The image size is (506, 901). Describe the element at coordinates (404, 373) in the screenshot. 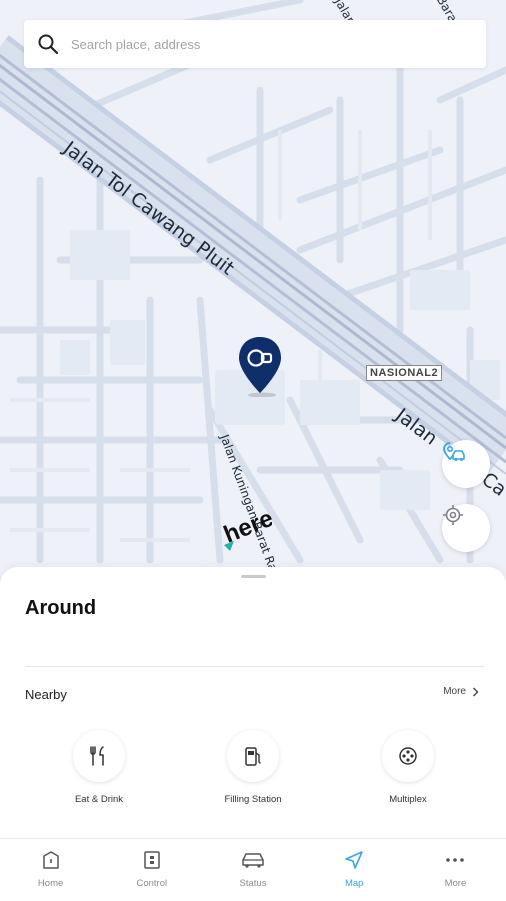

I see `road-shield-badge: NASIONAL2` at that location.